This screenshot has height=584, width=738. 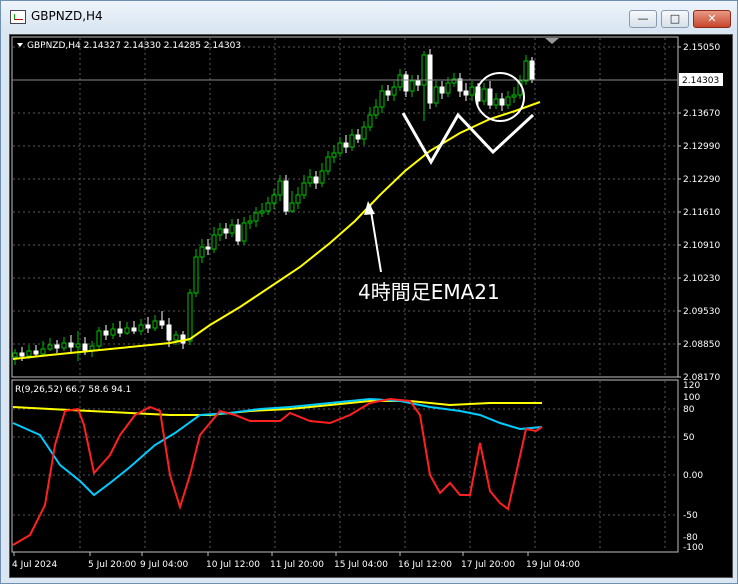 I want to click on time-axis-label: 17 Jul 20:00, so click(x=488, y=565).